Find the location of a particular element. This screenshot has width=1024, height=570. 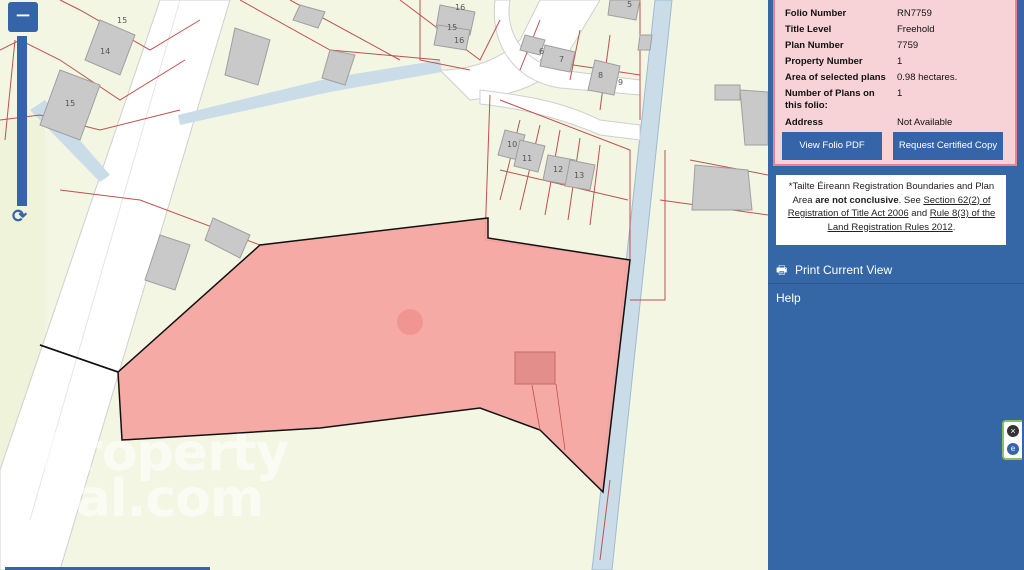

help-item: Help is located at coordinates (896, 298).